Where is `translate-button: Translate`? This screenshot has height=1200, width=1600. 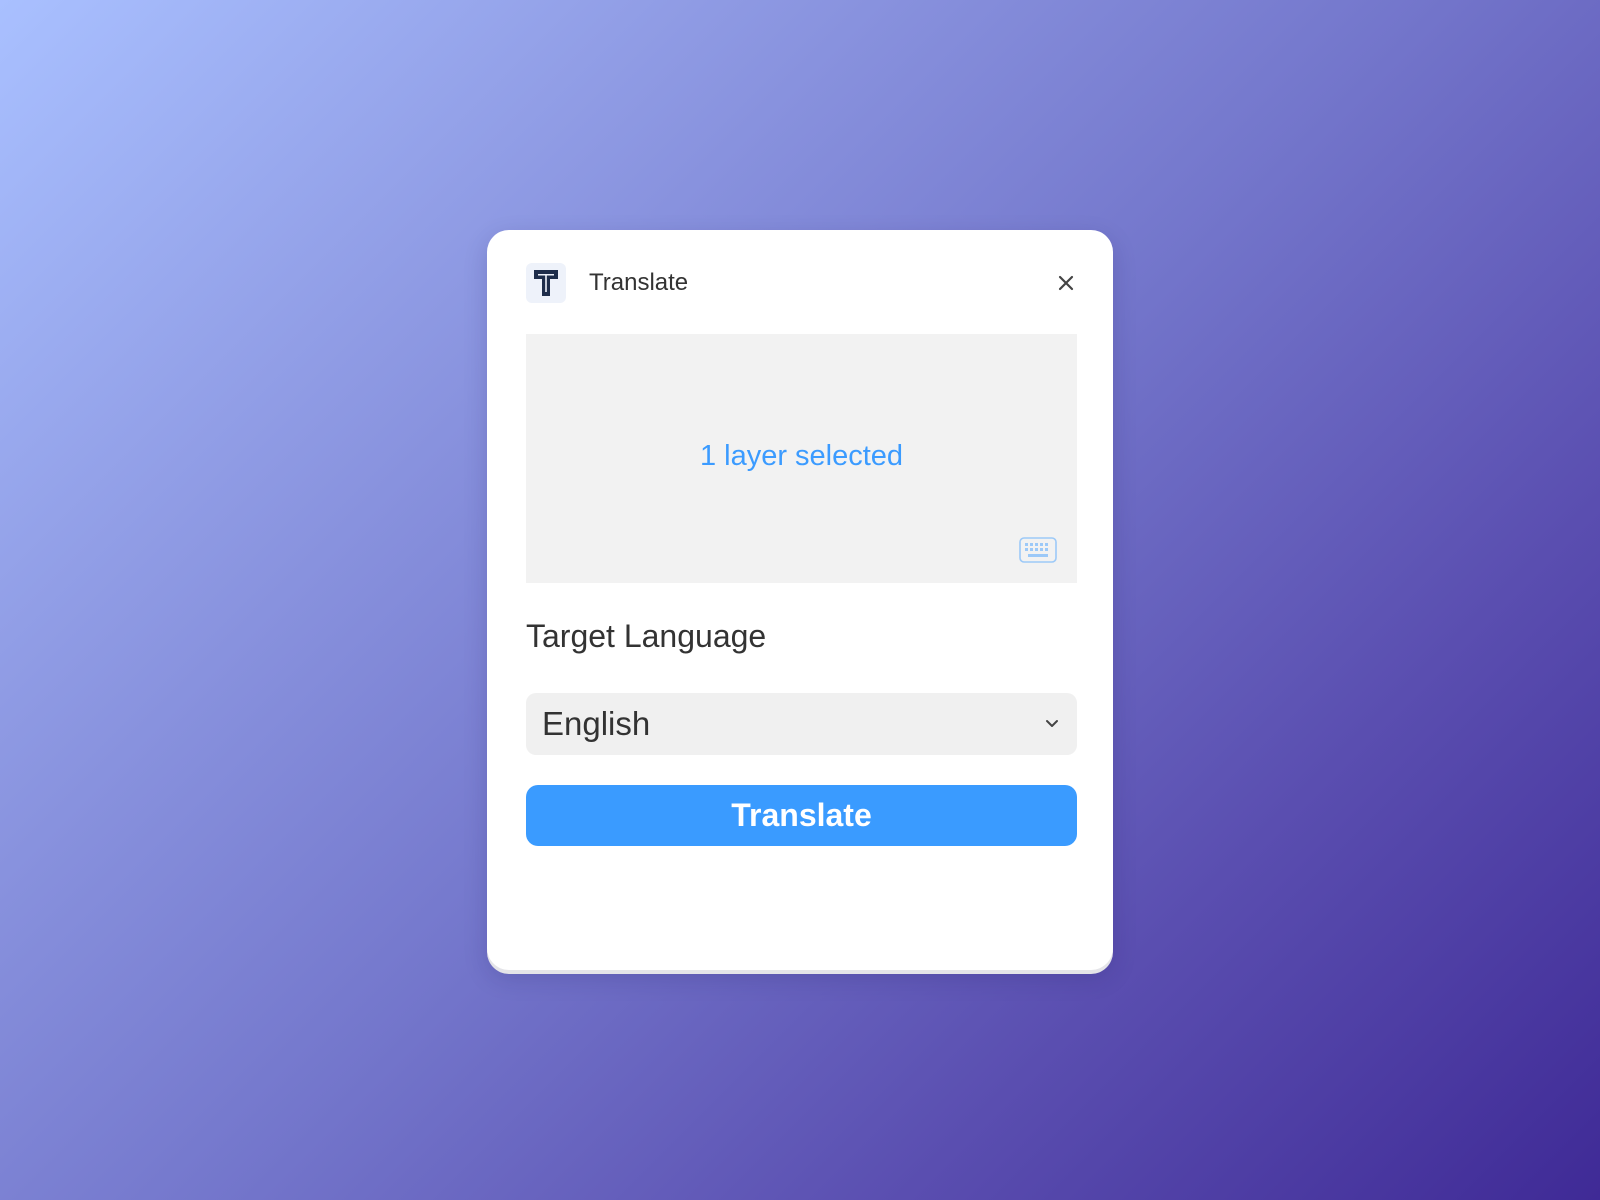
translate-button: Translate is located at coordinates (801, 815).